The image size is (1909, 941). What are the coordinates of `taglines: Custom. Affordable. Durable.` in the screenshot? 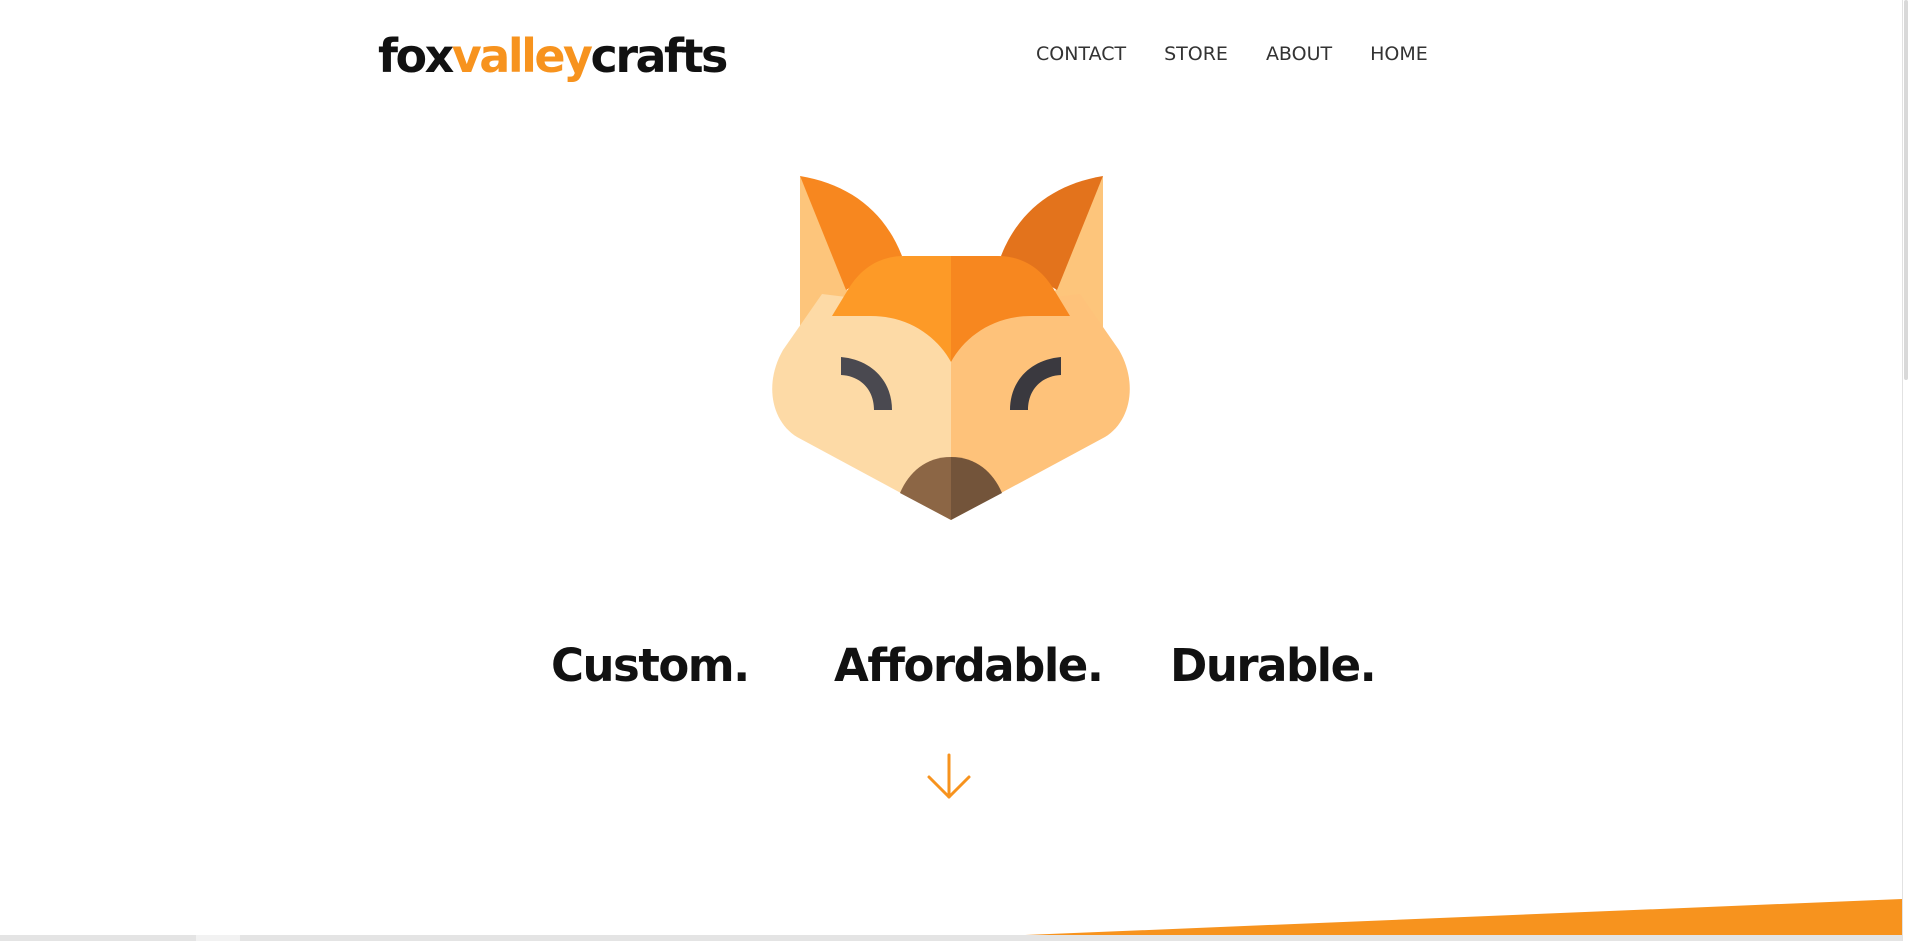 It's located at (950, 666).